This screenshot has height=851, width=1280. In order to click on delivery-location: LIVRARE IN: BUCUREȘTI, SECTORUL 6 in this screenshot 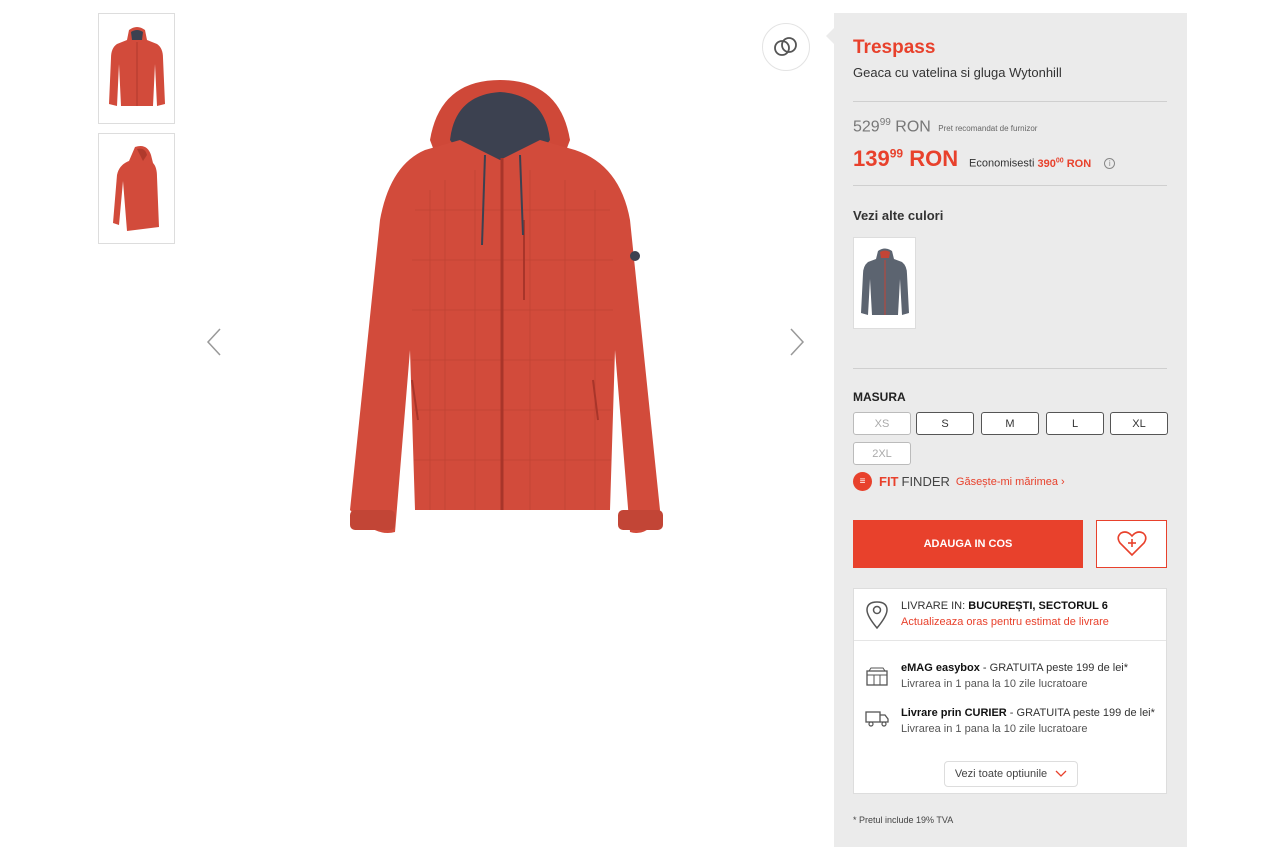, I will do `click(1004, 606)`.